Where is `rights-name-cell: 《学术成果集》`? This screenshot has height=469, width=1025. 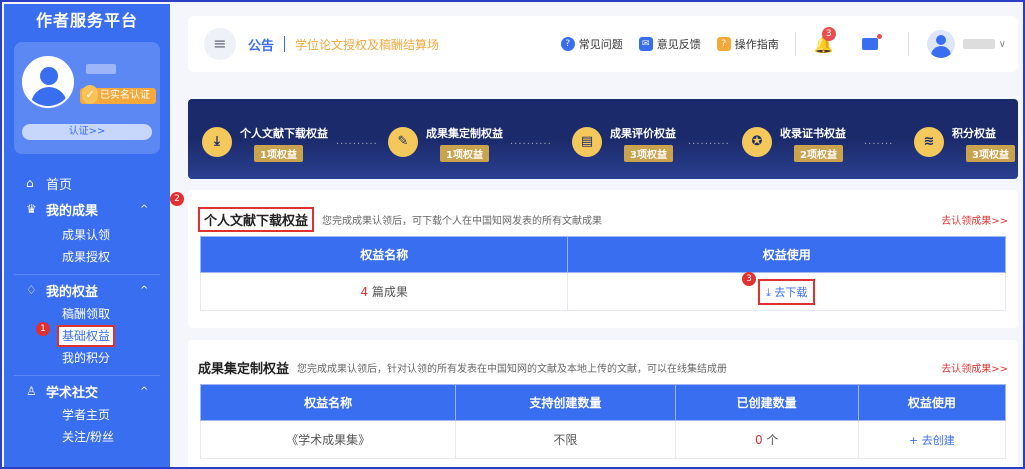
rights-name-cell: 《学术成果集》 is located at coordinates (328, 439).